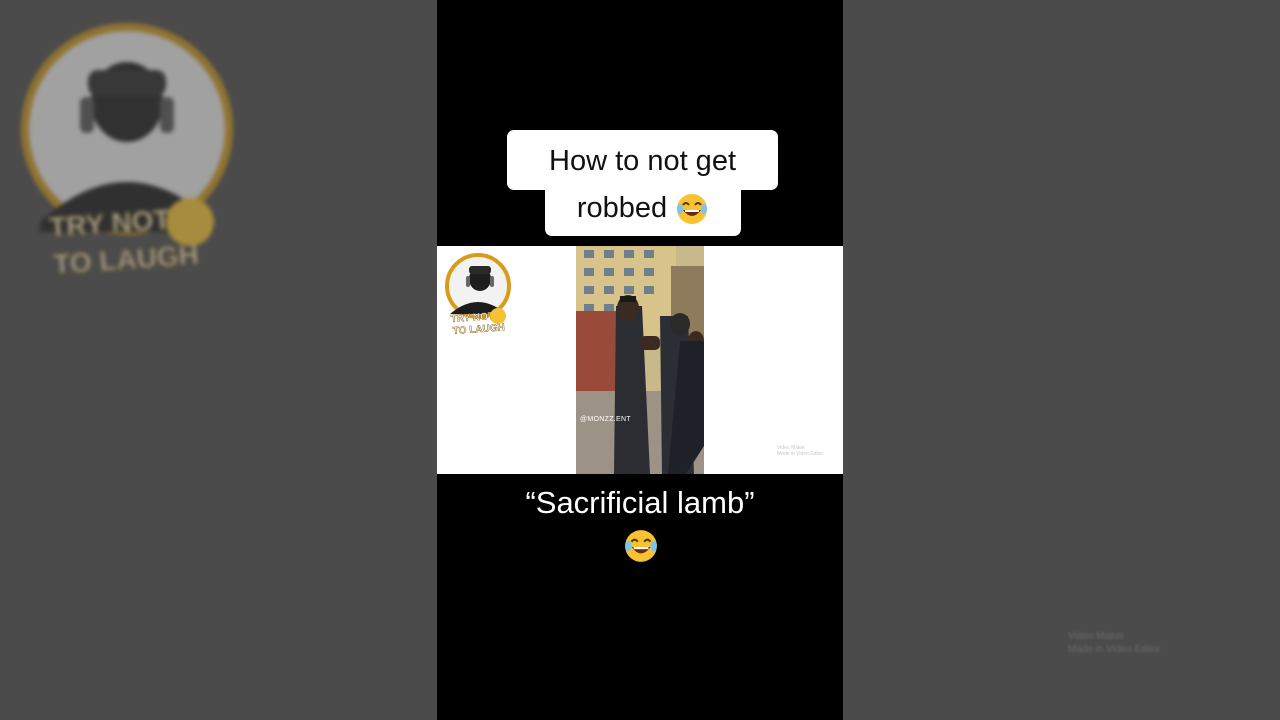 The image size is (1280, 720). What do you see at coordinates (1158, 643) in the screenshot?
I see `blurred-watermark: Video Maker Made in Video Editor` at bounding box center [1158, 643].